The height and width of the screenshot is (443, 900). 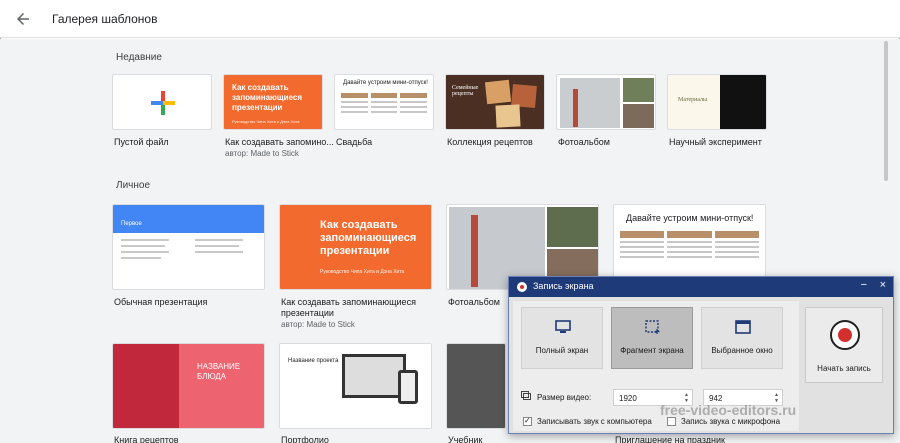 I want to click on section-title-personal: Личное, so click(x=133, y=185).